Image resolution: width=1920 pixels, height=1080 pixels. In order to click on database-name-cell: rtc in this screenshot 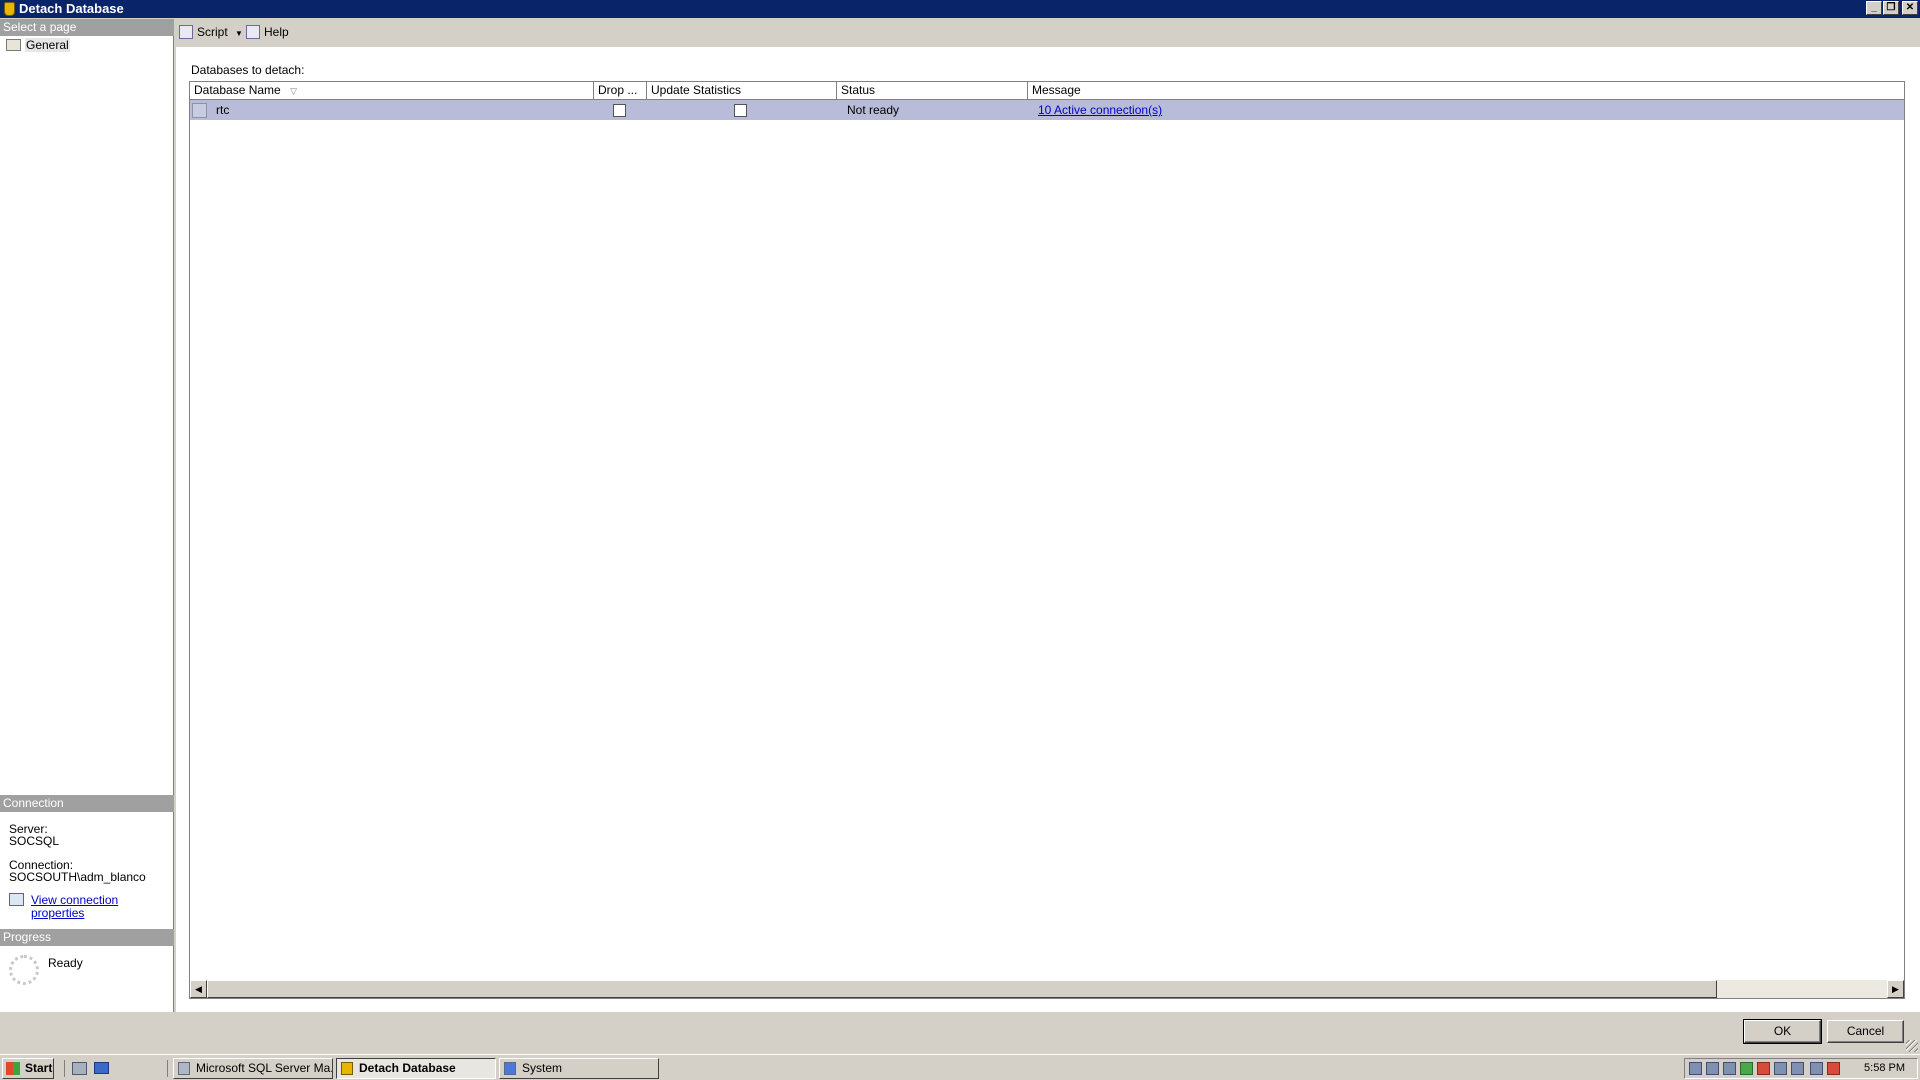, I will do `click(223, 110)`.